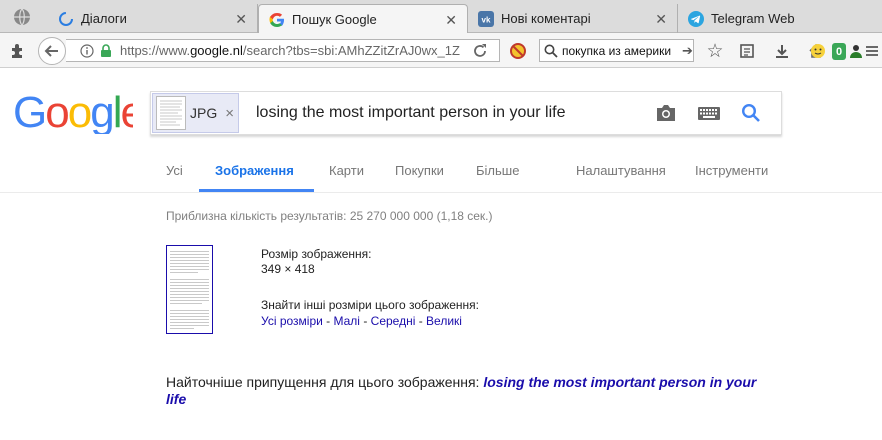 The height and width of the screenshot is (440, 882). Describe the element at coordinates (292, 321) in the screenshot. I see `link-all-sizes: Усі розміри` at that location.